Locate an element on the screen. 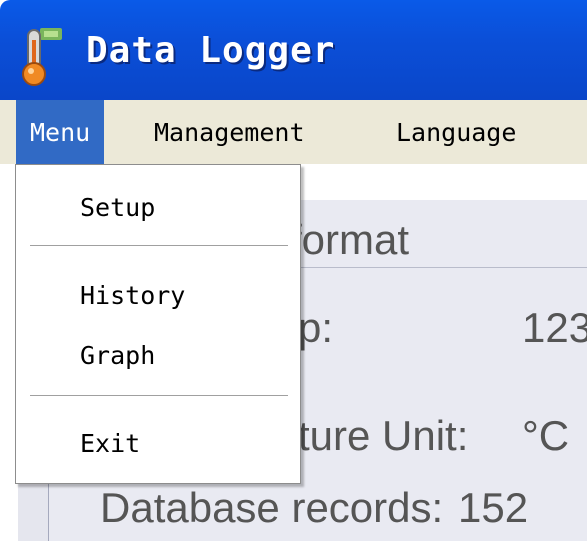  menu-menu: Menu is located at coordinates (60, 132).